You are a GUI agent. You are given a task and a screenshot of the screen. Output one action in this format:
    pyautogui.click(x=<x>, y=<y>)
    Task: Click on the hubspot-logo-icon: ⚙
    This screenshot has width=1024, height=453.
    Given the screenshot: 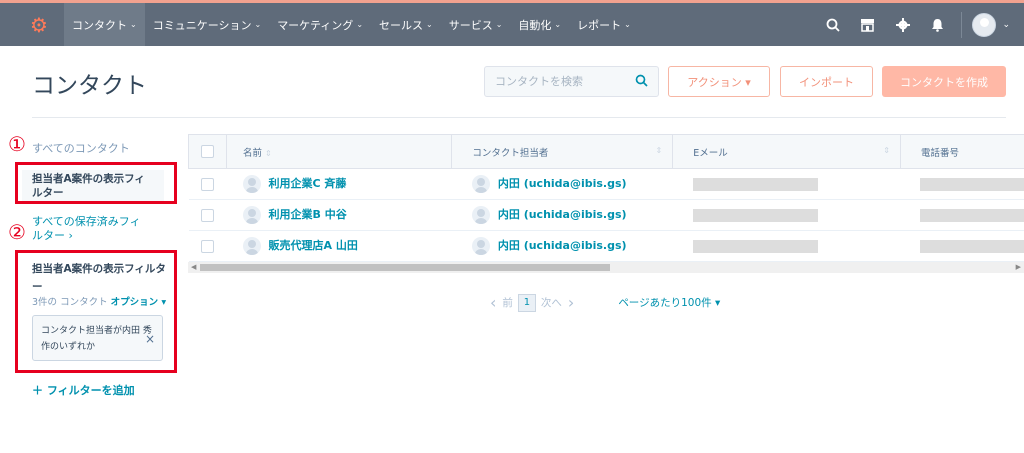 What is the action you would take?
    pyautogui.click(x=39, y=25)
    